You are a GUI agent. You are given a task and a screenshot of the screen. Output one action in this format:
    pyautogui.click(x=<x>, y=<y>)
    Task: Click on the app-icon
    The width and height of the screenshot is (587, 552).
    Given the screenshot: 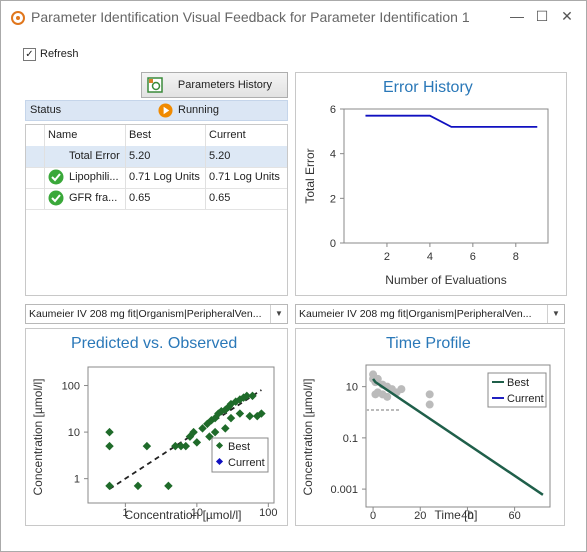 What is the action you would take?
    pyautogui.click(x=18, y=18)
    